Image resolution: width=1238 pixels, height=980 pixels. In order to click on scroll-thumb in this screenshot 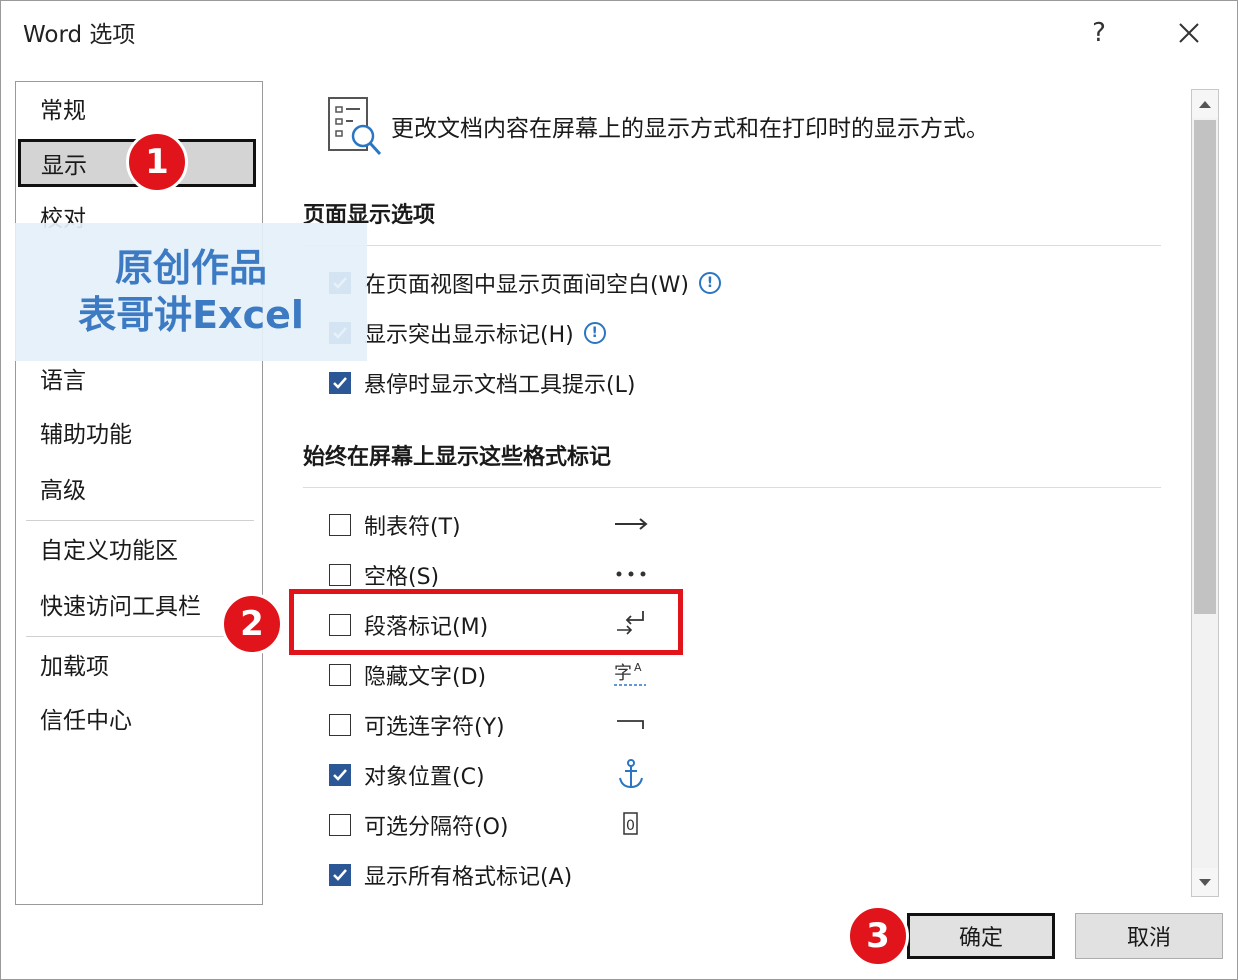, I will do `click(1205, 367)`.